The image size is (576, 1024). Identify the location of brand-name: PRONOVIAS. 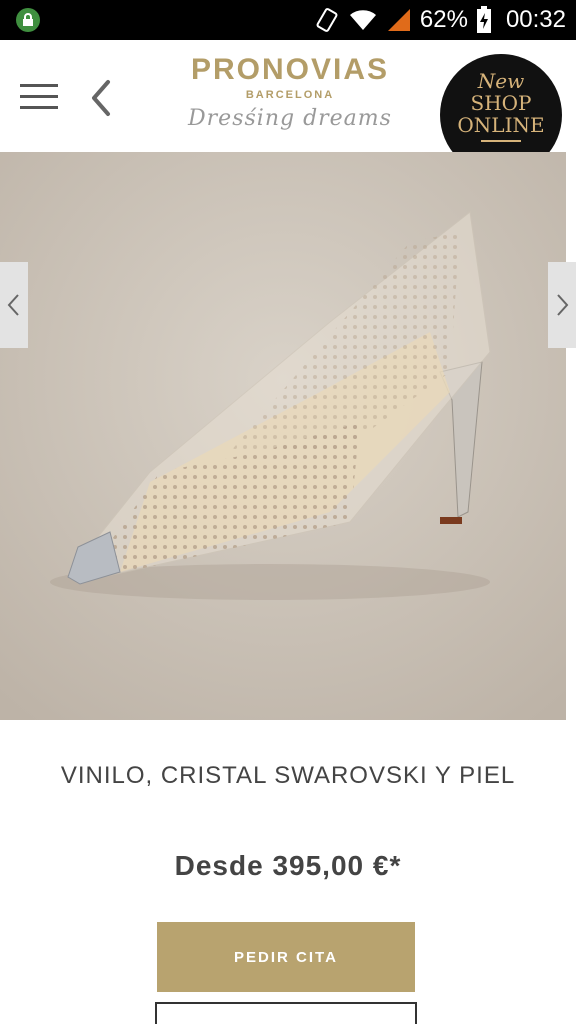
(290, 69).